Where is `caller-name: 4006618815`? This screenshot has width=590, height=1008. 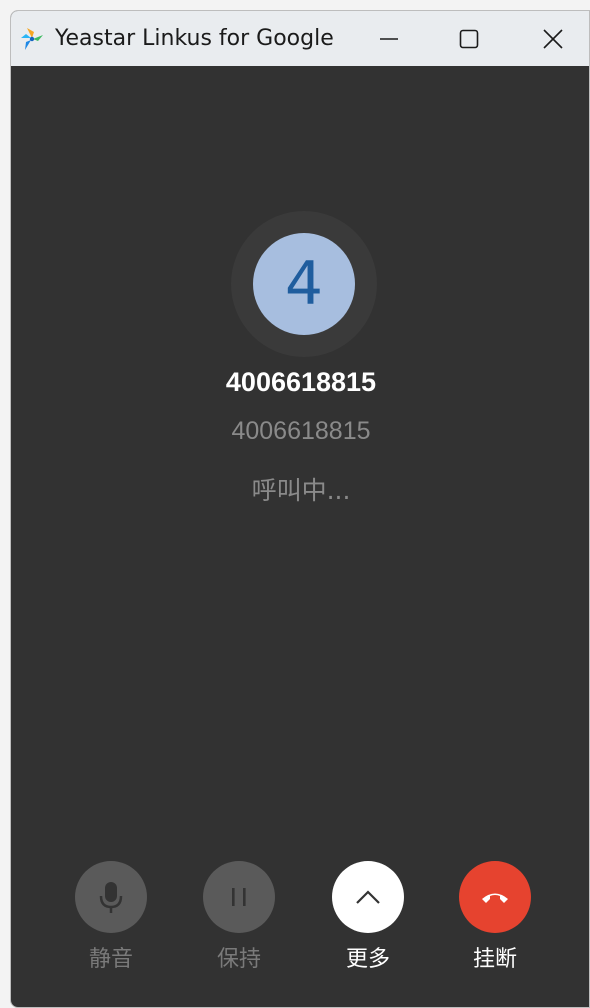 caller-name: 4006618815 is located at coordinates (301, 382).